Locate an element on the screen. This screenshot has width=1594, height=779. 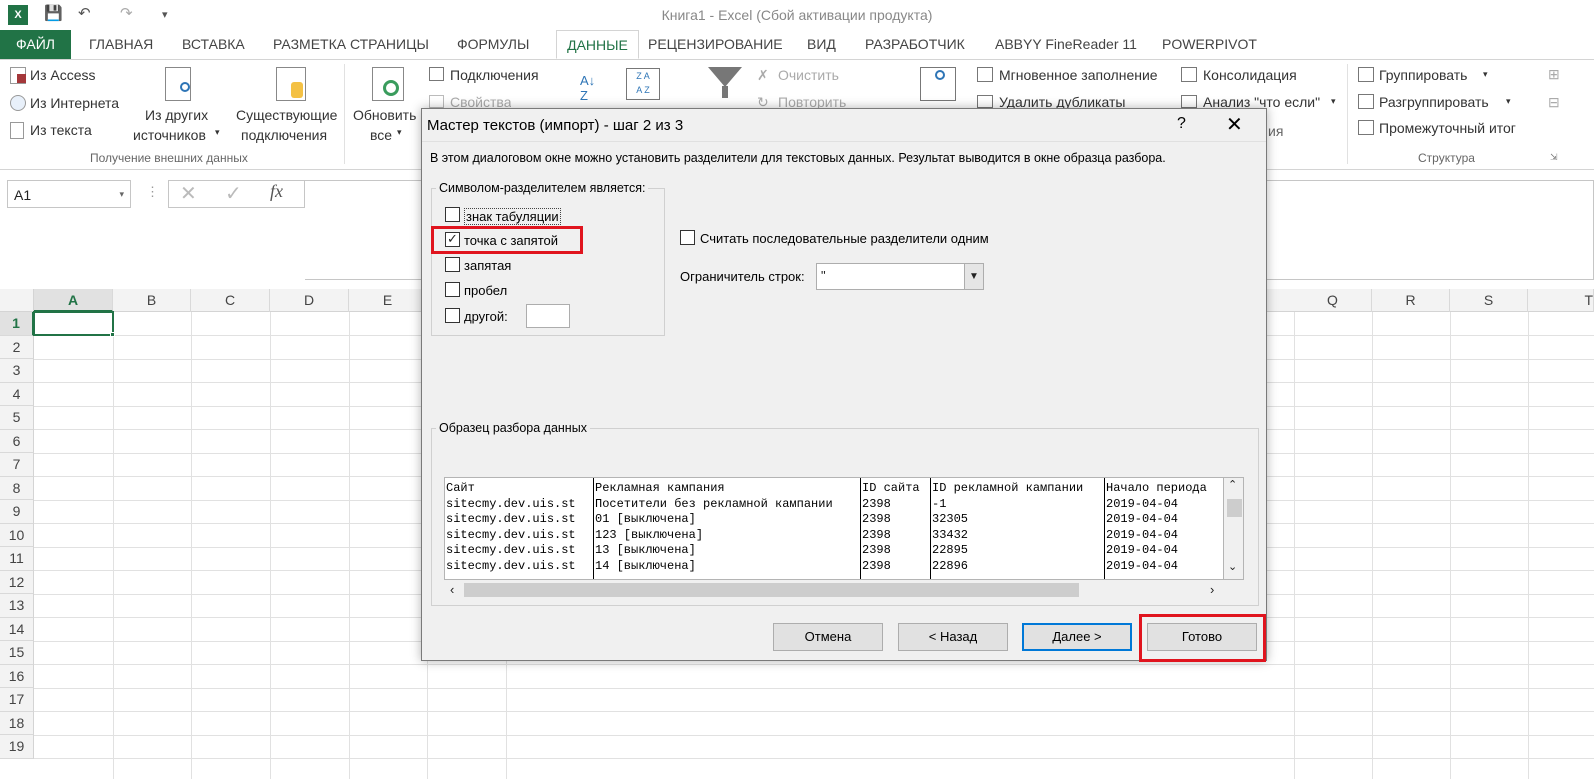
space-checkbox-label: пробел is located at coordinates (485, 290).